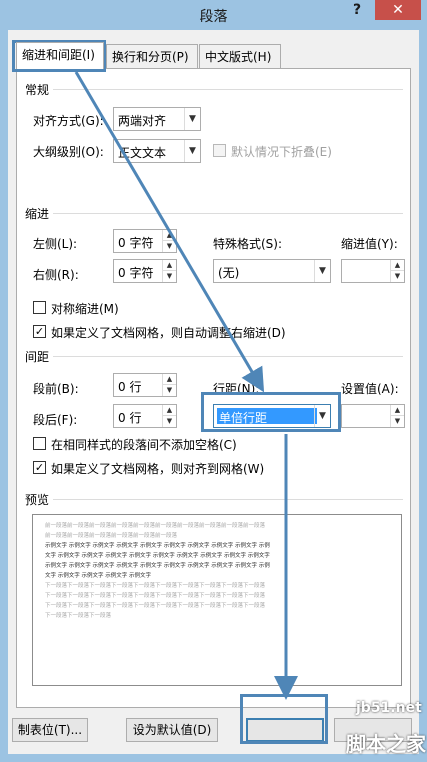  I want to click on right-indent-value: 0 字符, so click(136, 273).